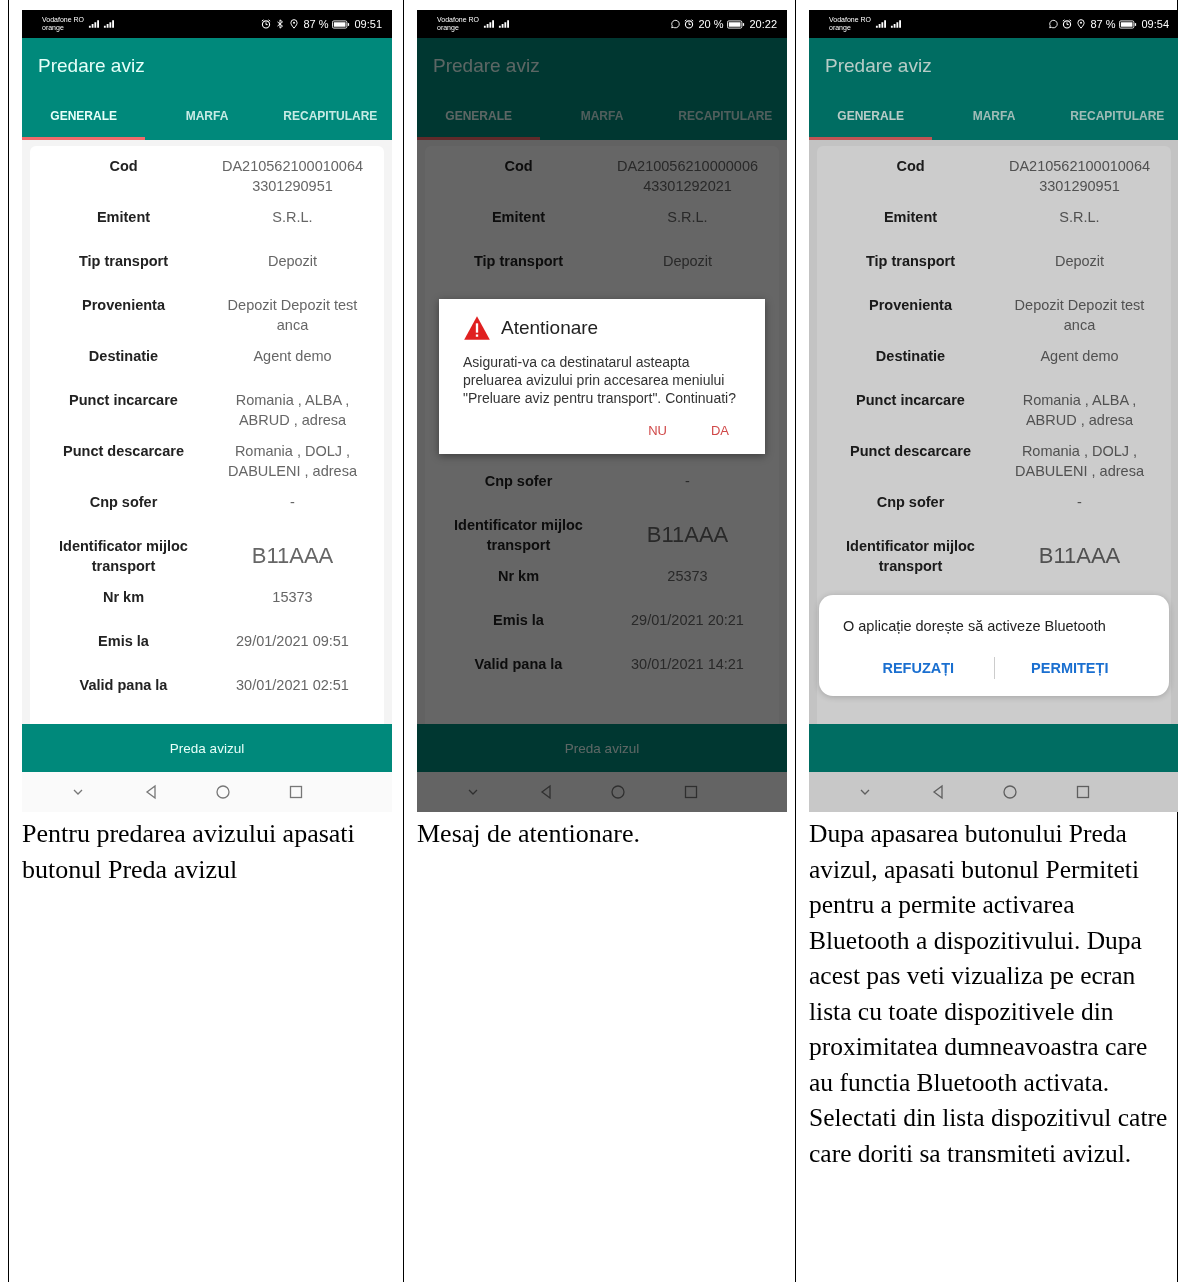  Describe the element at coordinates (1155, 24) in the screenshot. I see `clock-time: 09:54` at that location.